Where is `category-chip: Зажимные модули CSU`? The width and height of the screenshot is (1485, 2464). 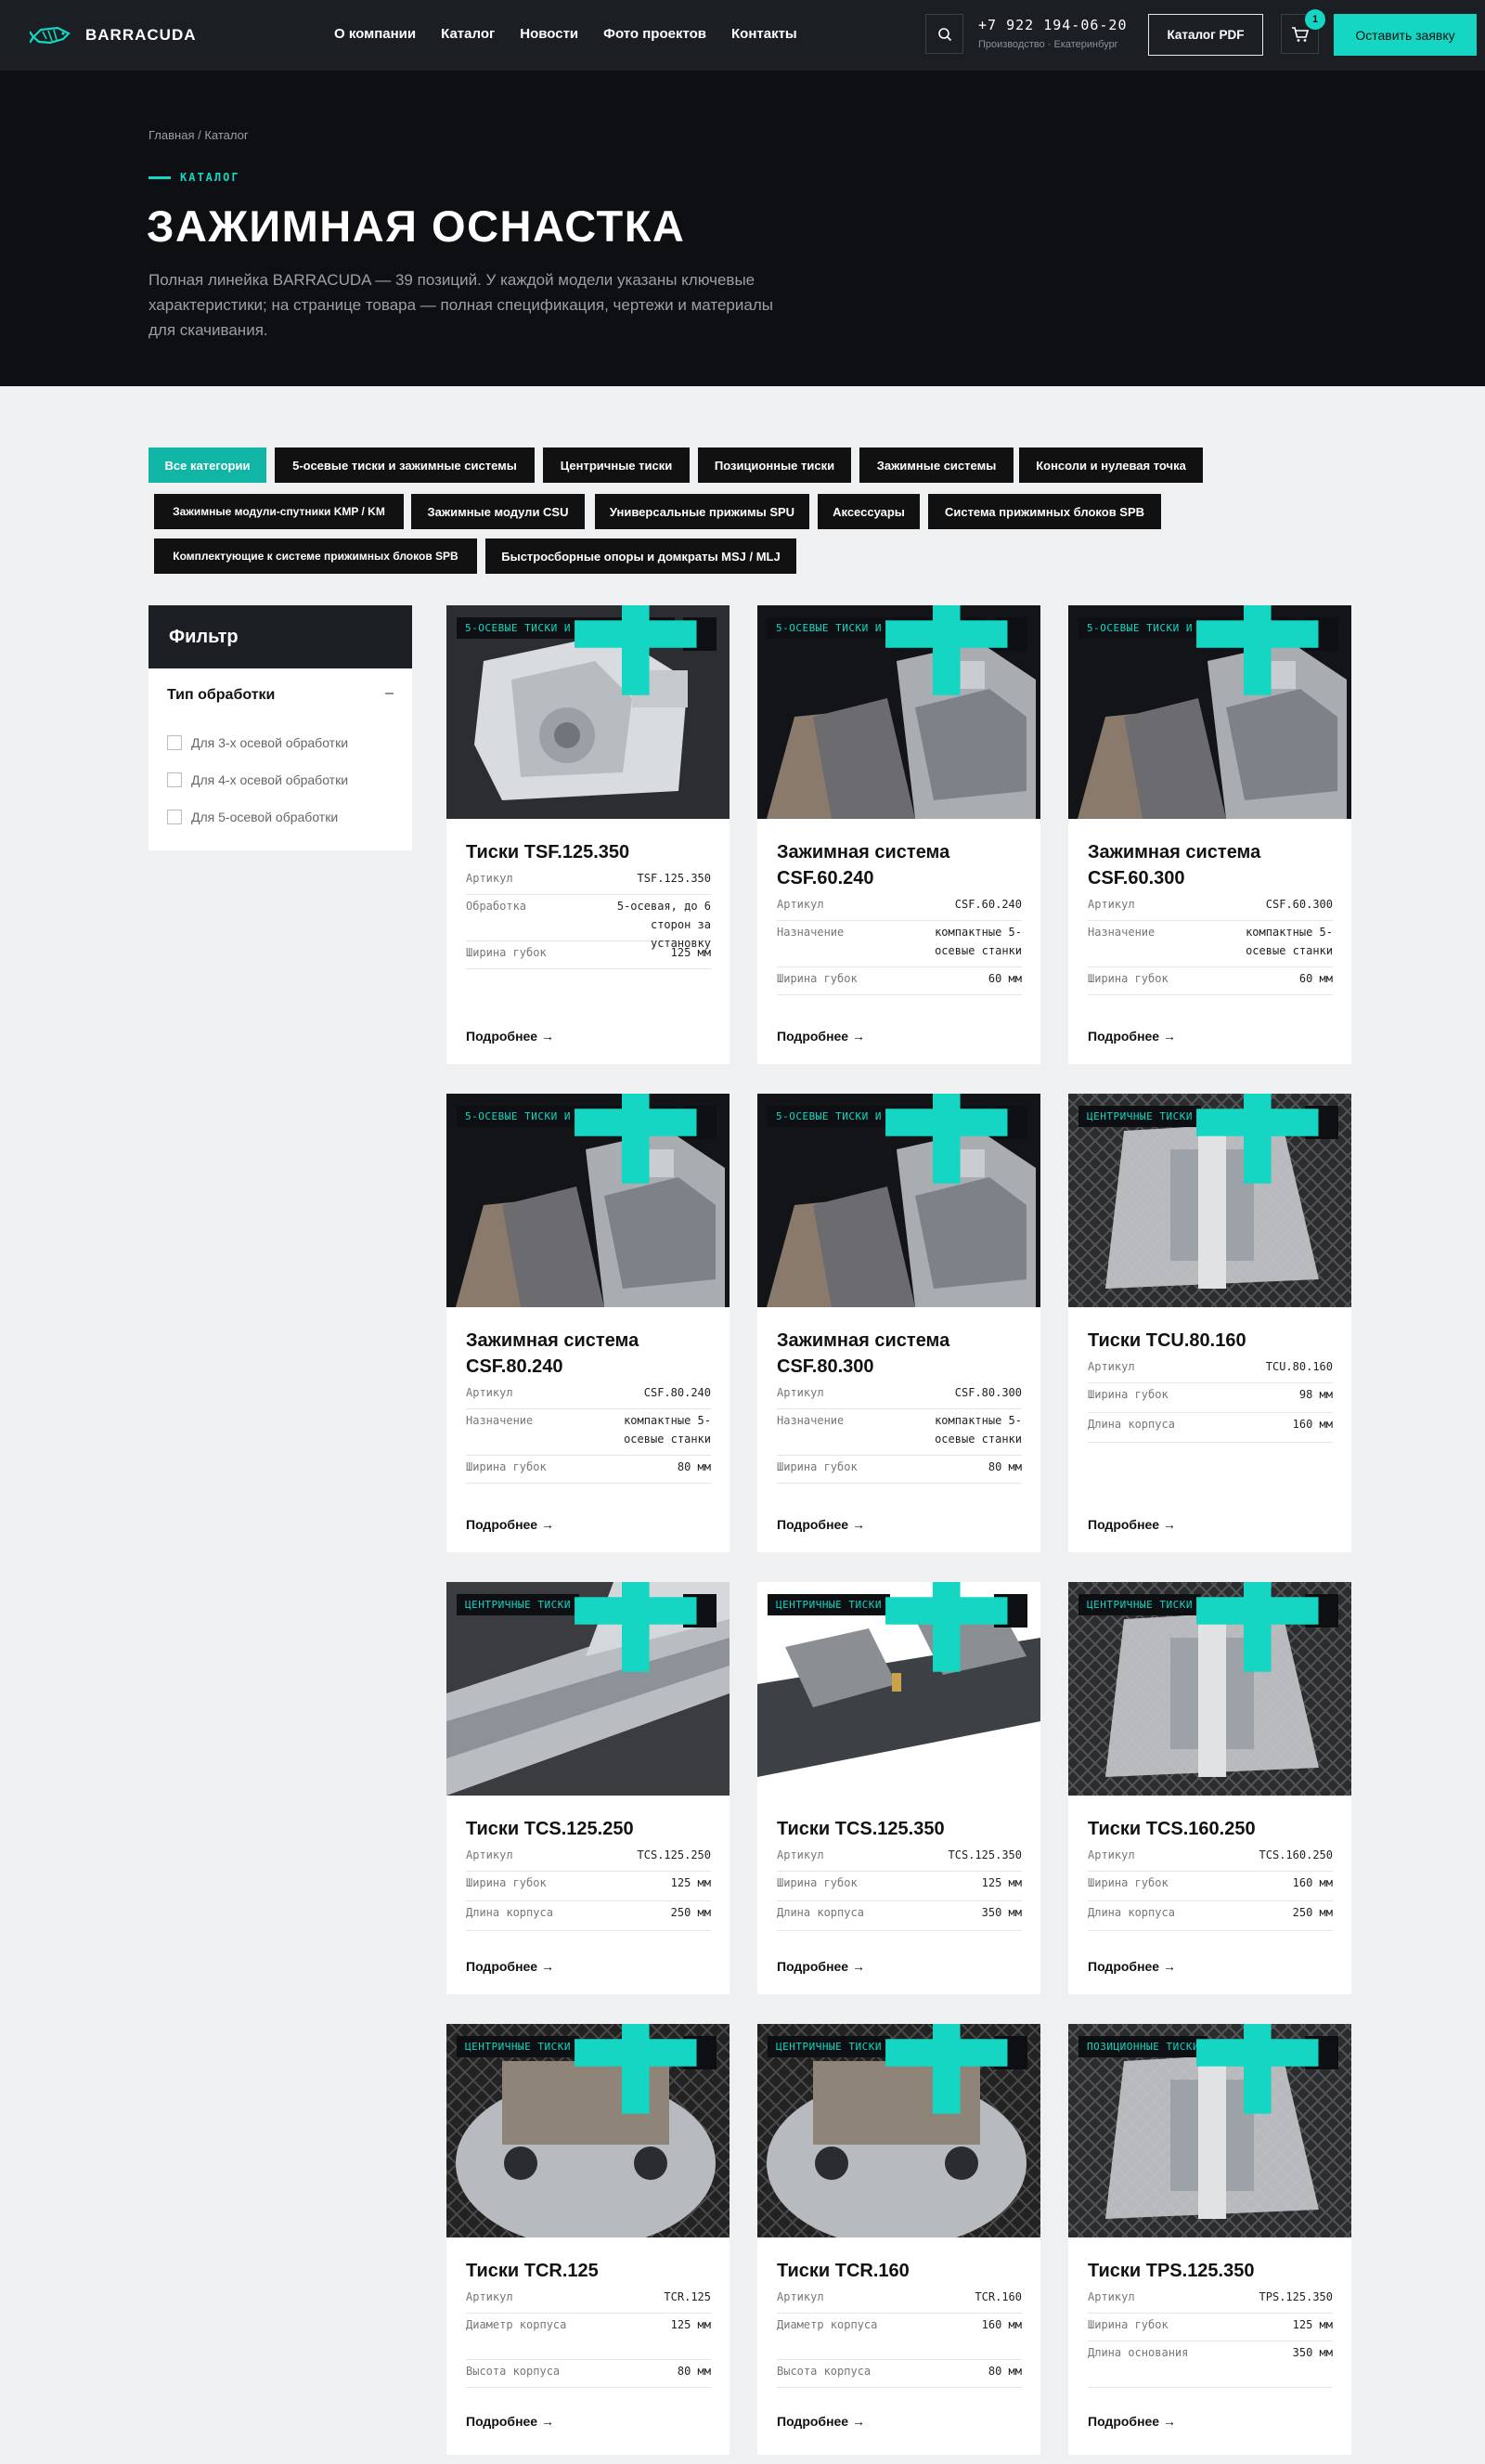
category-chip: Зажимные модули CSU is located at coordinates (498, 511).